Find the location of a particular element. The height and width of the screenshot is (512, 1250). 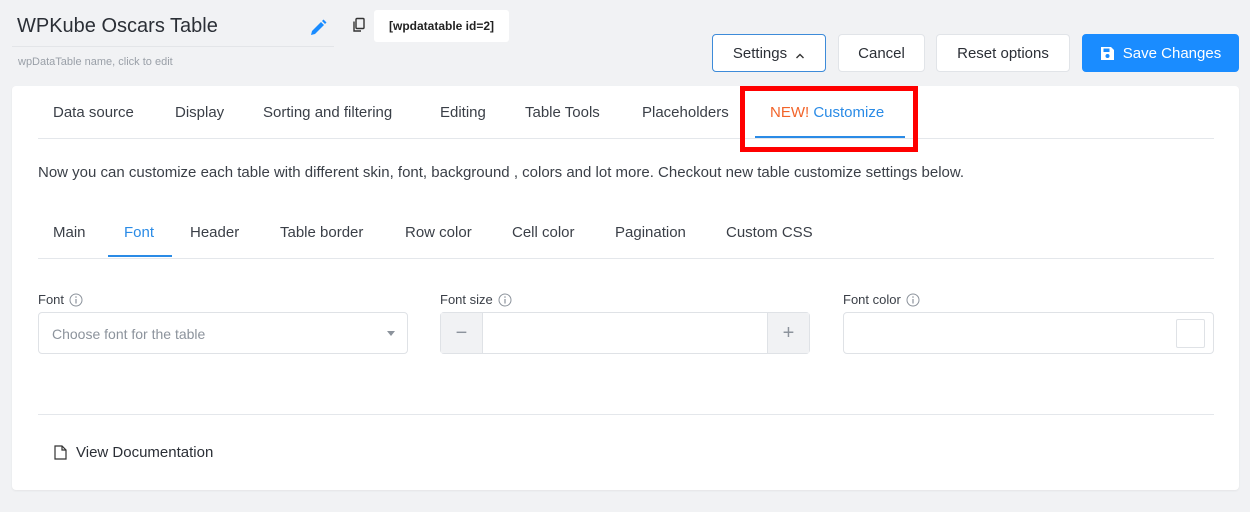

subtab-cell-color: Cell color is located at coordinates (543, 232).